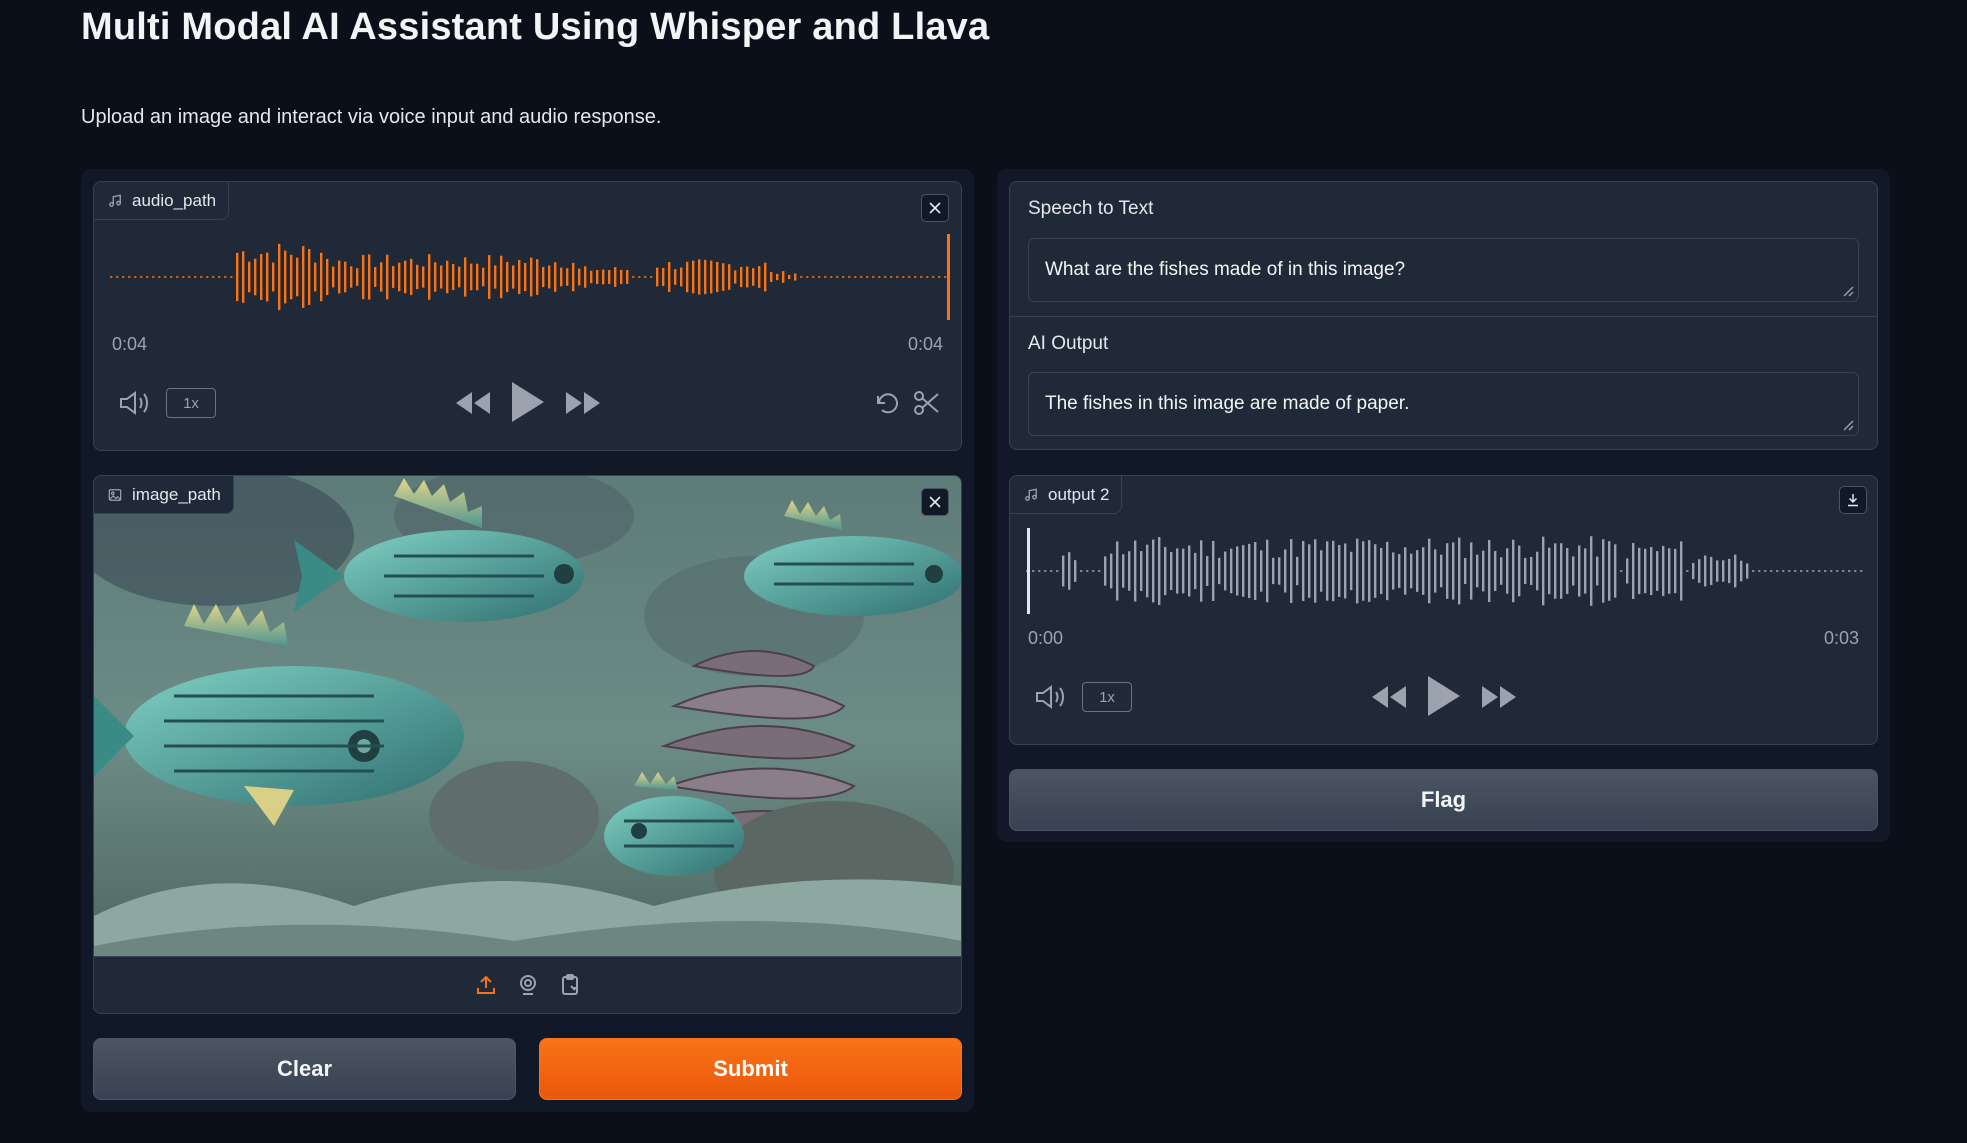 The height and width of the screenshot is (1143, 1967). I want to click on flag-button: Flag, so click(1443, 800).